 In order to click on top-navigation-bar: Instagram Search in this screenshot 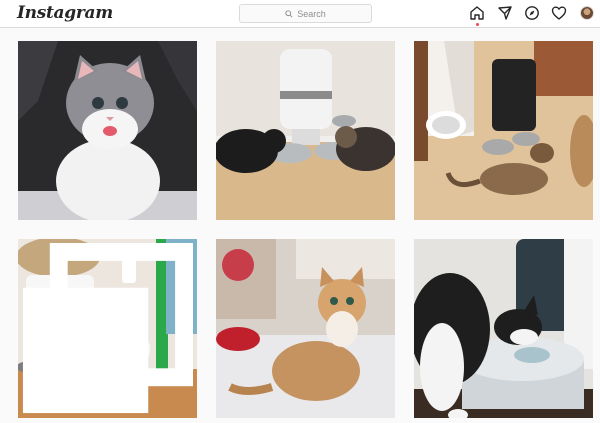, I will do `click(300, 14)`.